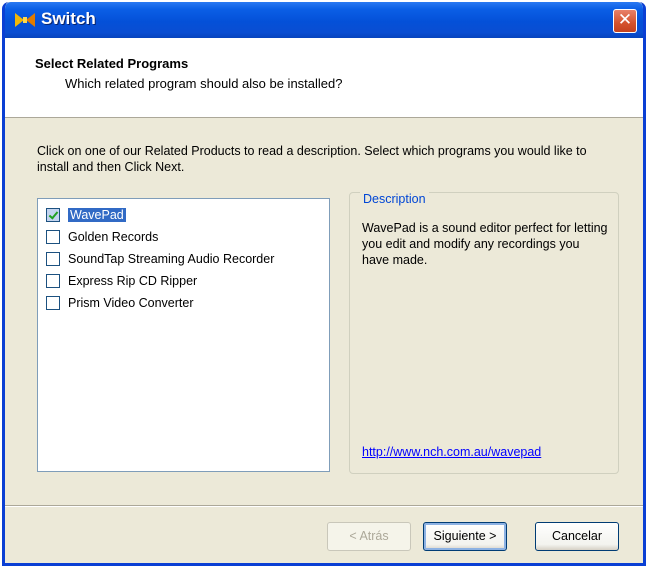  I want to click on product-link: http://www.nch.com.au/wavepad, so click(451, 452).